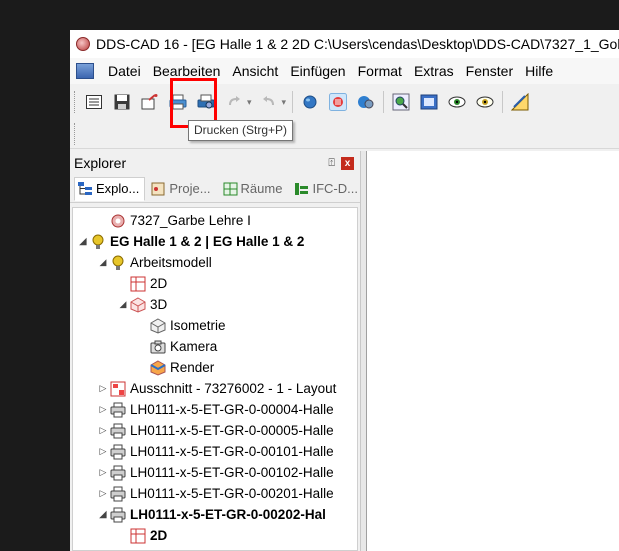 The width and height of the screenshot is (619, 551). Describe the element at coordinates (429, 102) in the screenshot. I see `window-icon` at that location.